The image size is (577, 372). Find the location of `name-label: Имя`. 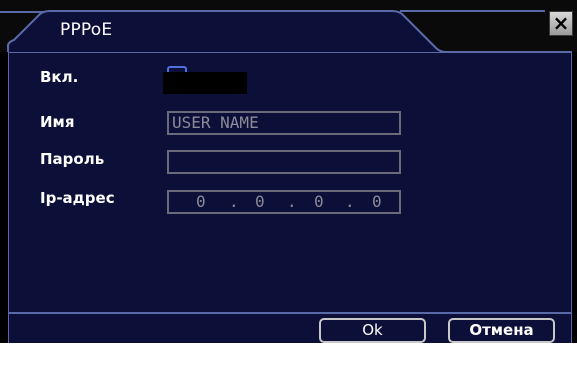

name-label: Имя is located at coordinates (57, 122).